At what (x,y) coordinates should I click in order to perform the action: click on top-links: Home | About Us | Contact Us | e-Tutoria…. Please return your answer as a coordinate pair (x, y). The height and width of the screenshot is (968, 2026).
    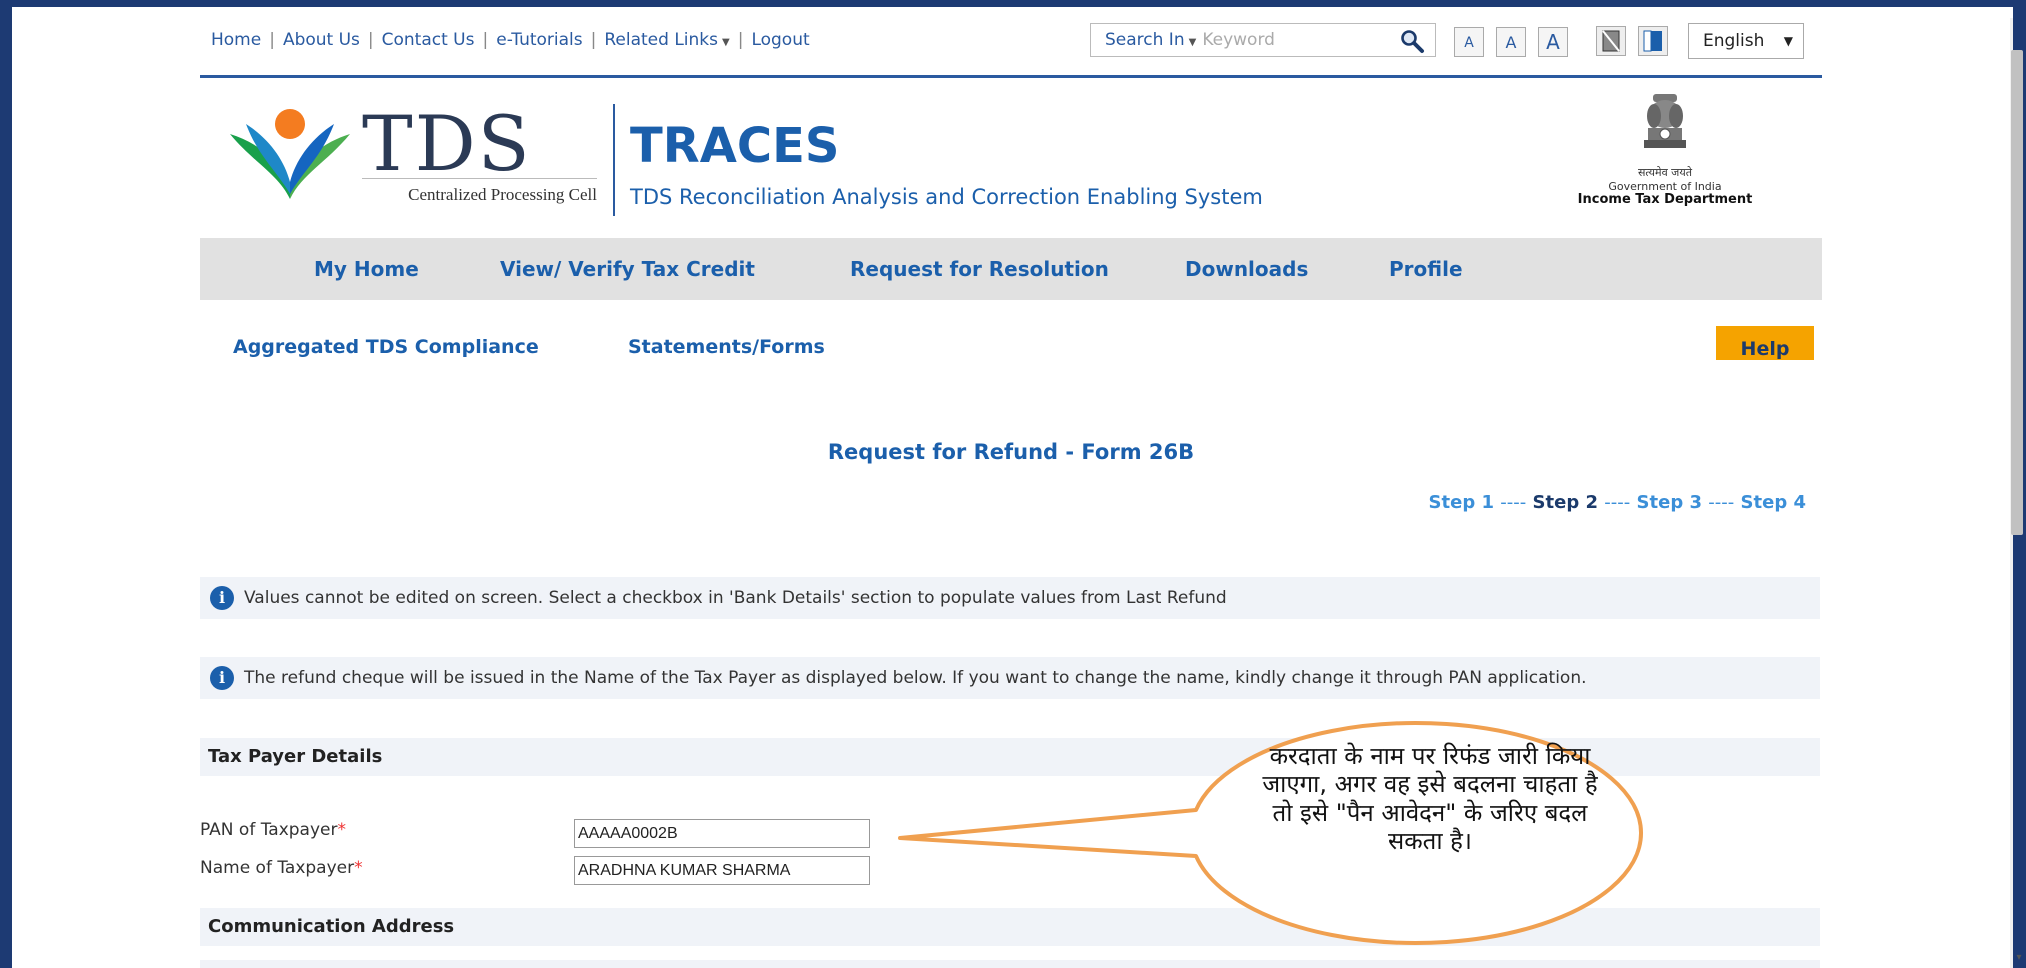
    Looking at the image, I should click on (510, 40).